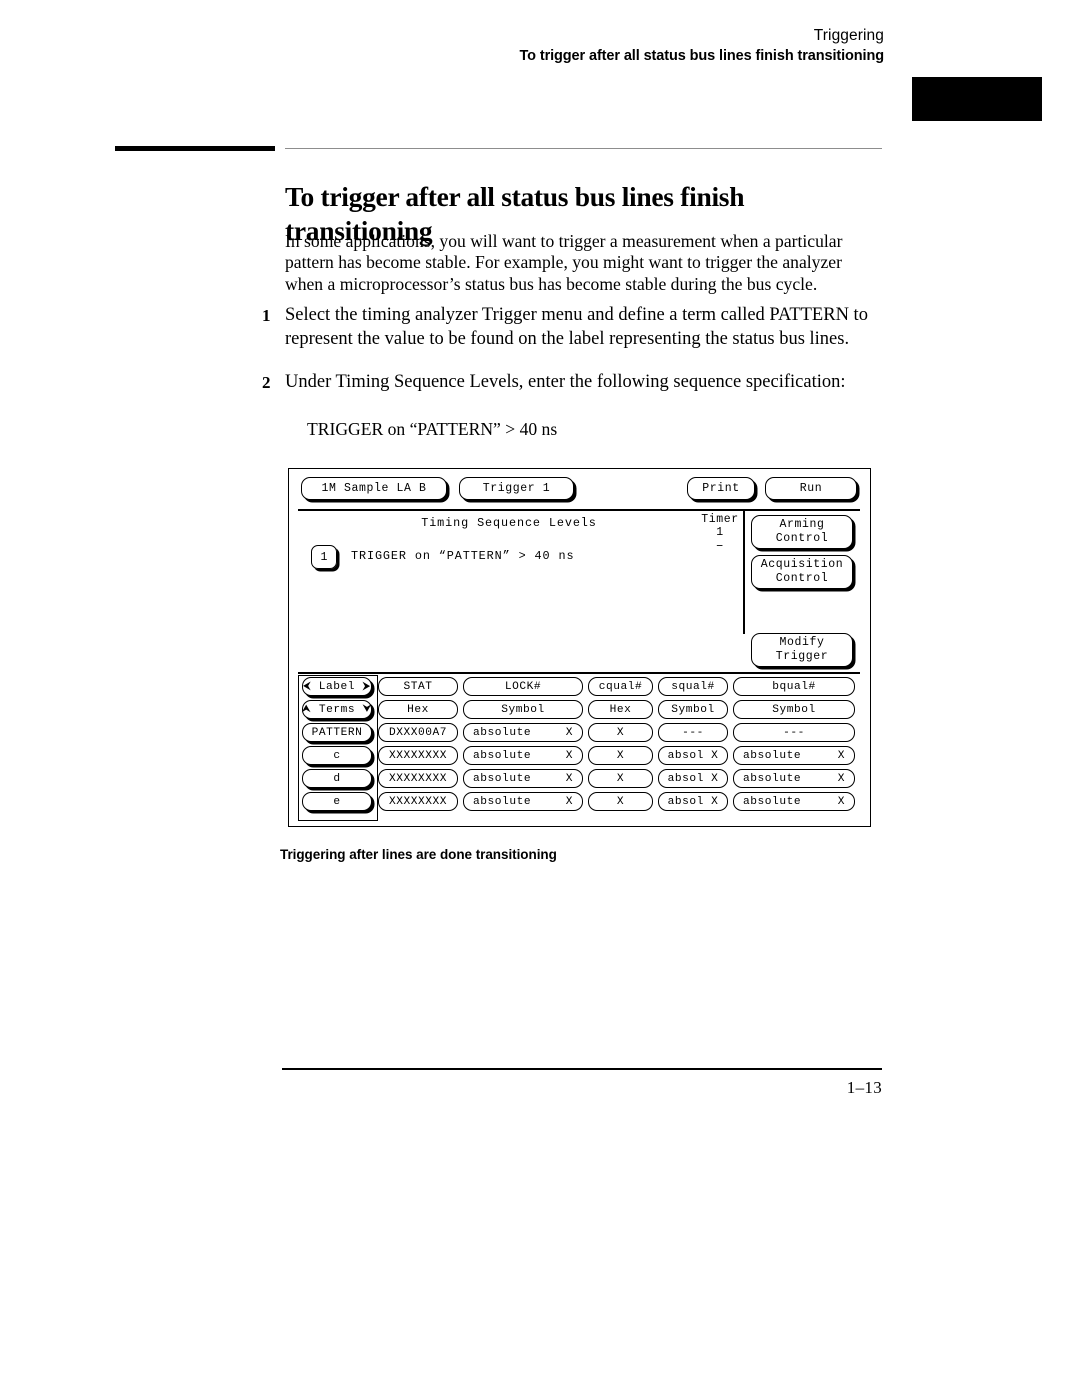 This screenshot has height=1397, width=1080. What do you see at coordinates (582, 1069) in the screenshot?
I see `footer-rule` at bounding box center [582, 1069].